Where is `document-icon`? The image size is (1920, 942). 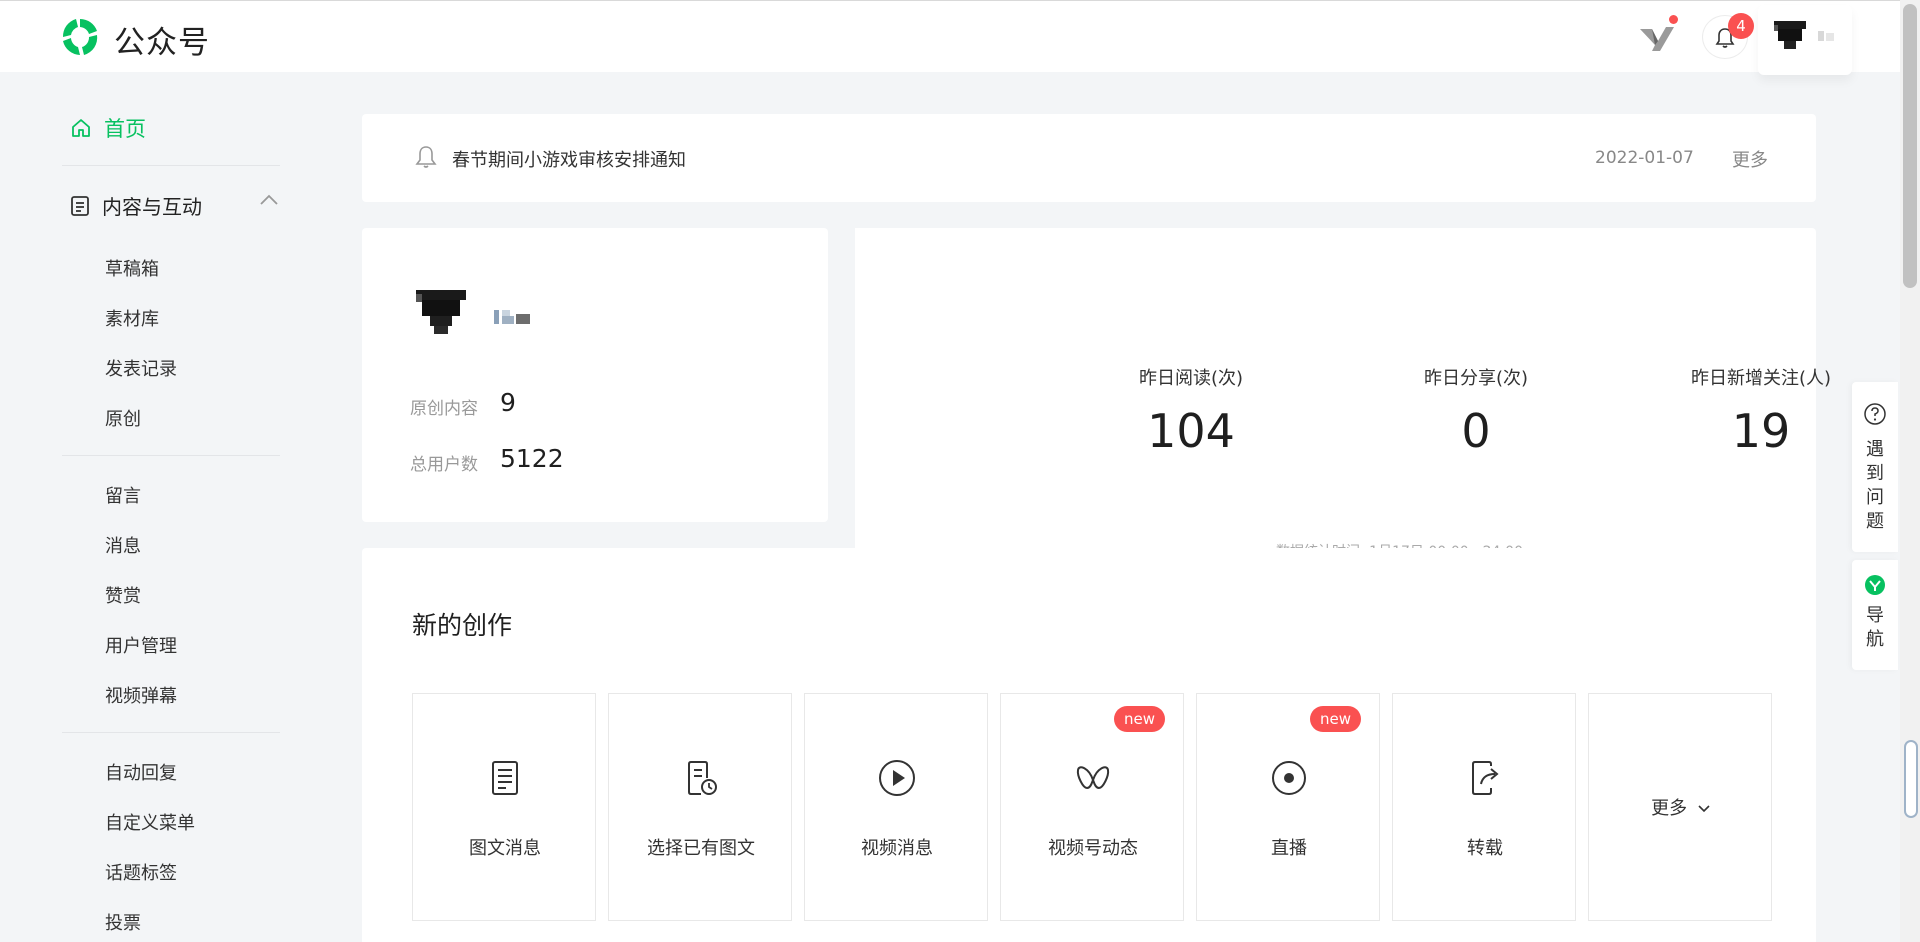 document-icon is located at coordinates (80, 205).